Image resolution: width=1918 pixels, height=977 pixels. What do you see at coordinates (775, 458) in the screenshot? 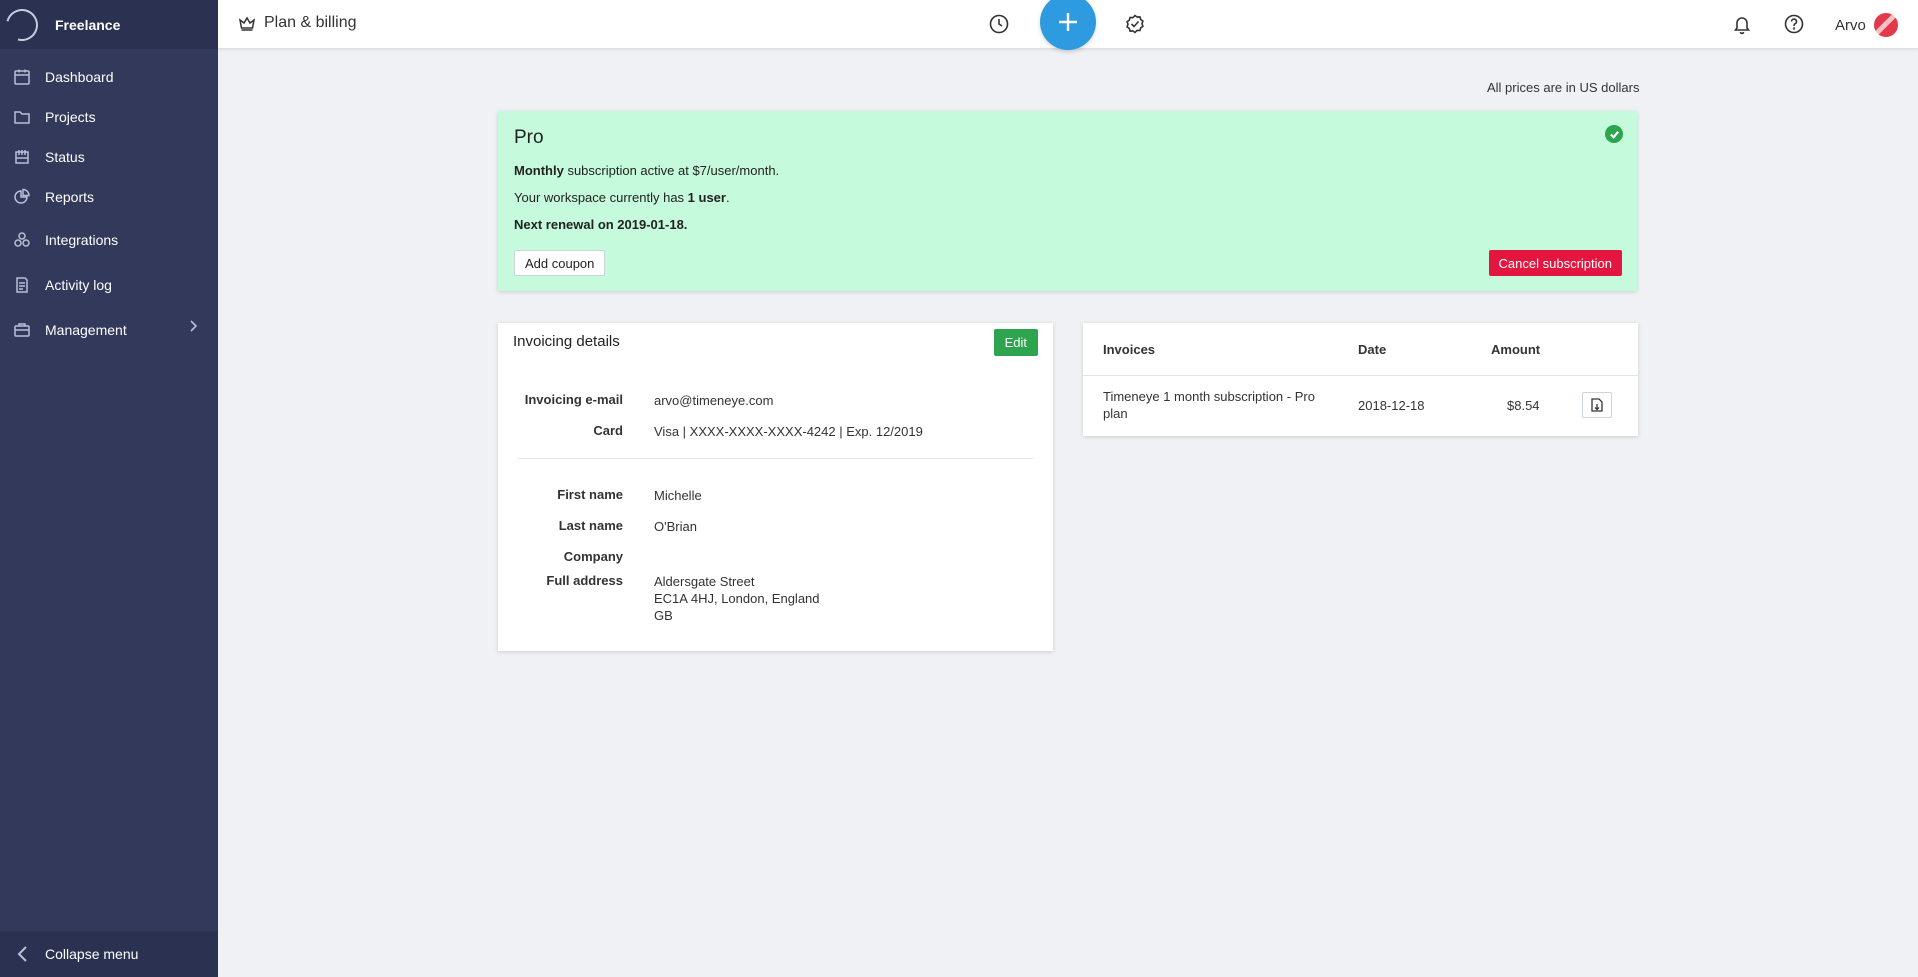
I see `divider` at bounding box center [775, 458].